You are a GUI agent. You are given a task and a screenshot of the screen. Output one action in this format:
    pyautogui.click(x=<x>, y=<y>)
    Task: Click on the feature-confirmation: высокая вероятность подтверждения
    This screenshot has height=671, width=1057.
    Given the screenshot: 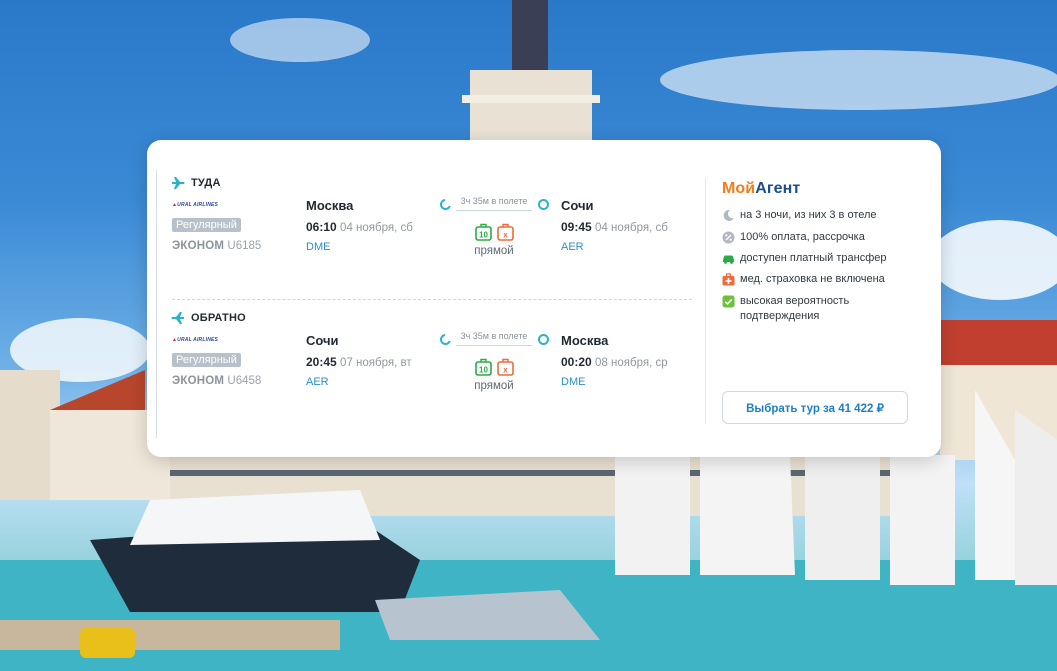 What is the action you would take?
    pyautogui.click(x=797, y=309)
    